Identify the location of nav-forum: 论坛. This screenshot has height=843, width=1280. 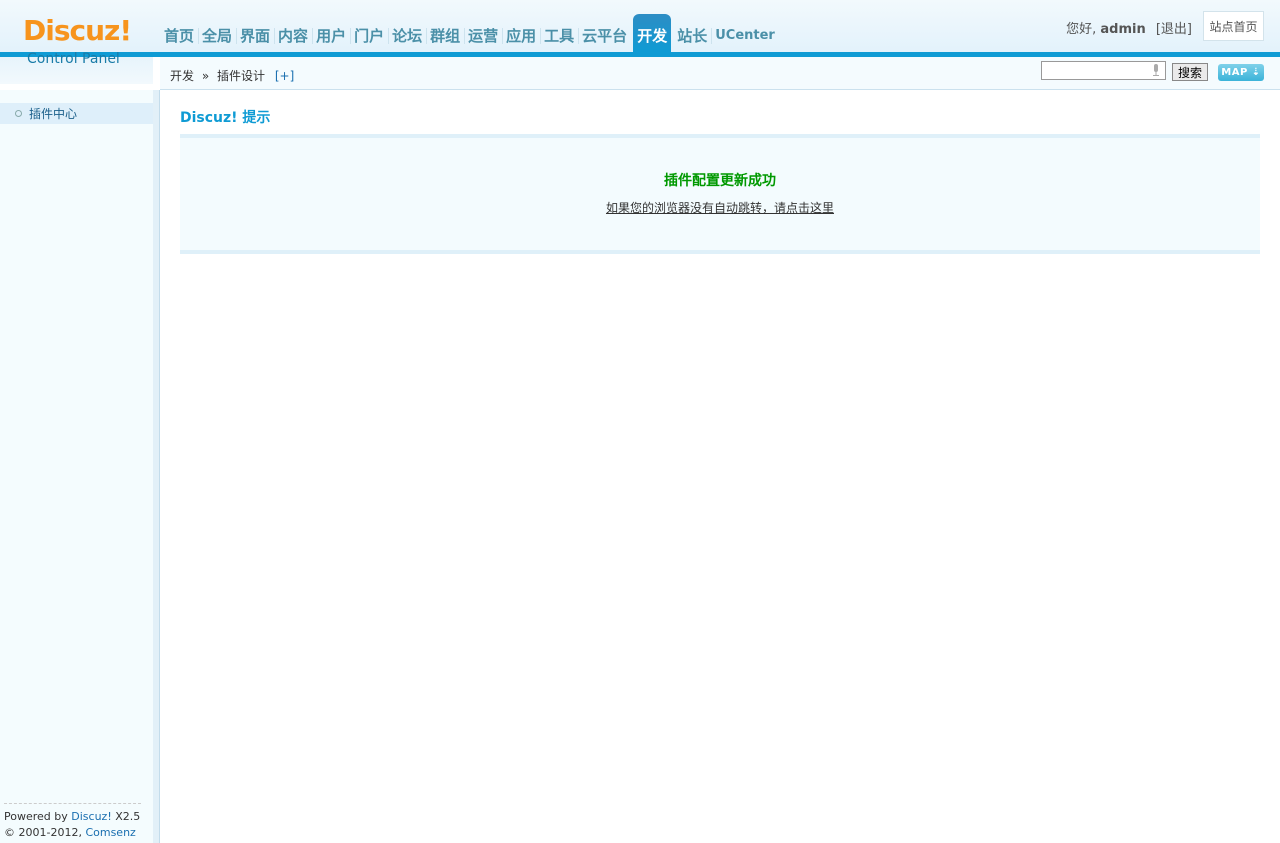
(407, 33).